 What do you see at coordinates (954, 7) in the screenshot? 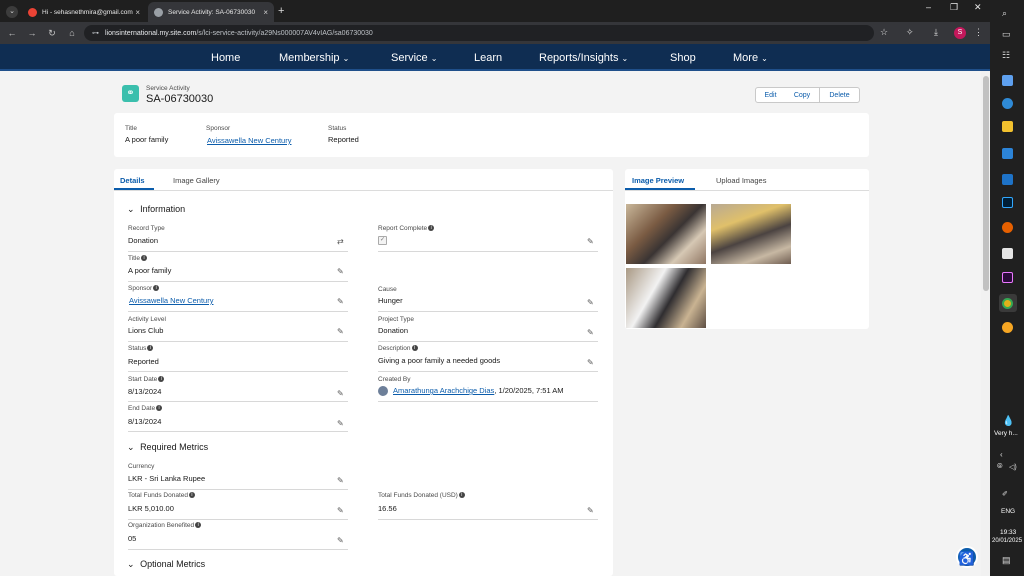
I see `restore-icon: ❐` at bounding box center [954, 7].